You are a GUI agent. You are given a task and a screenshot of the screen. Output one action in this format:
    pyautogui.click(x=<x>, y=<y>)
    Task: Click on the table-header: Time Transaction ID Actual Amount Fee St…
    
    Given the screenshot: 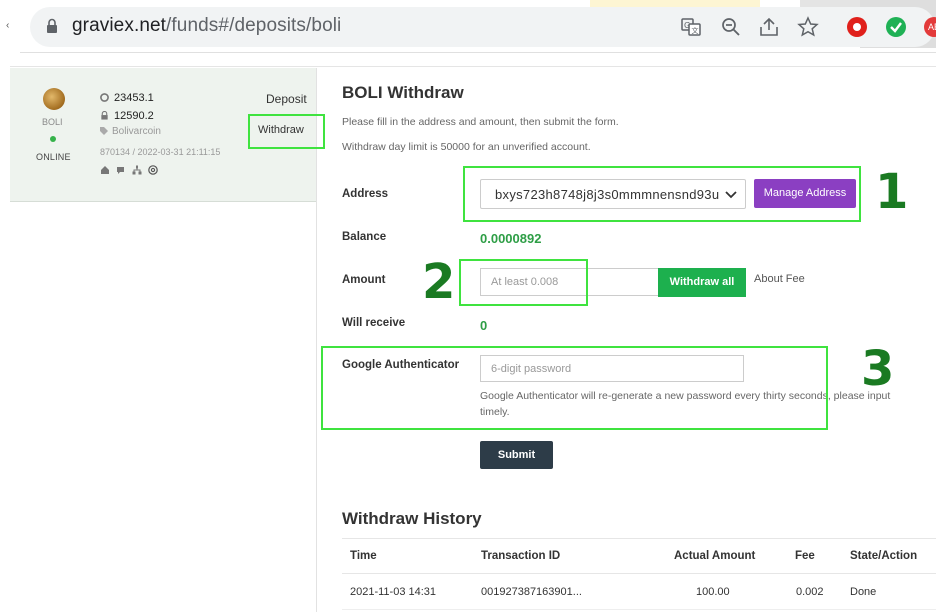 What is the action you would take?
    pyautogui.click(x=639, y=556)
    